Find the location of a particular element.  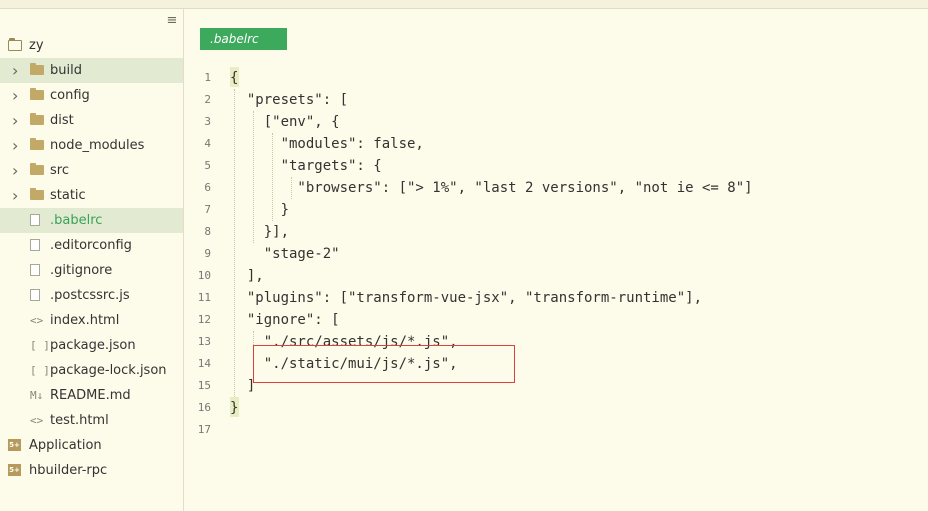

code-line: 8 }], is located at coordinates (556, 232).